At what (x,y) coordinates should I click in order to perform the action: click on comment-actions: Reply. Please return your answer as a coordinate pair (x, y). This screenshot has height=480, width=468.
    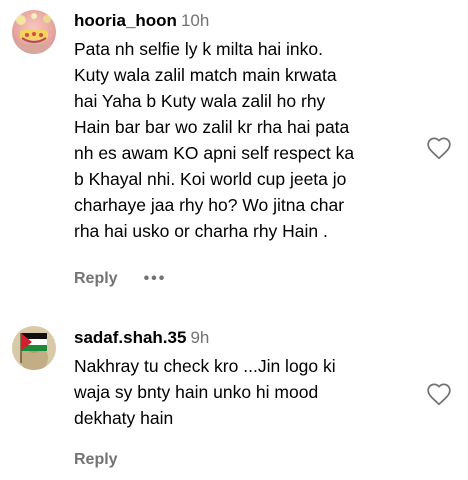
    Looking at the image, I should click on (96, 460).